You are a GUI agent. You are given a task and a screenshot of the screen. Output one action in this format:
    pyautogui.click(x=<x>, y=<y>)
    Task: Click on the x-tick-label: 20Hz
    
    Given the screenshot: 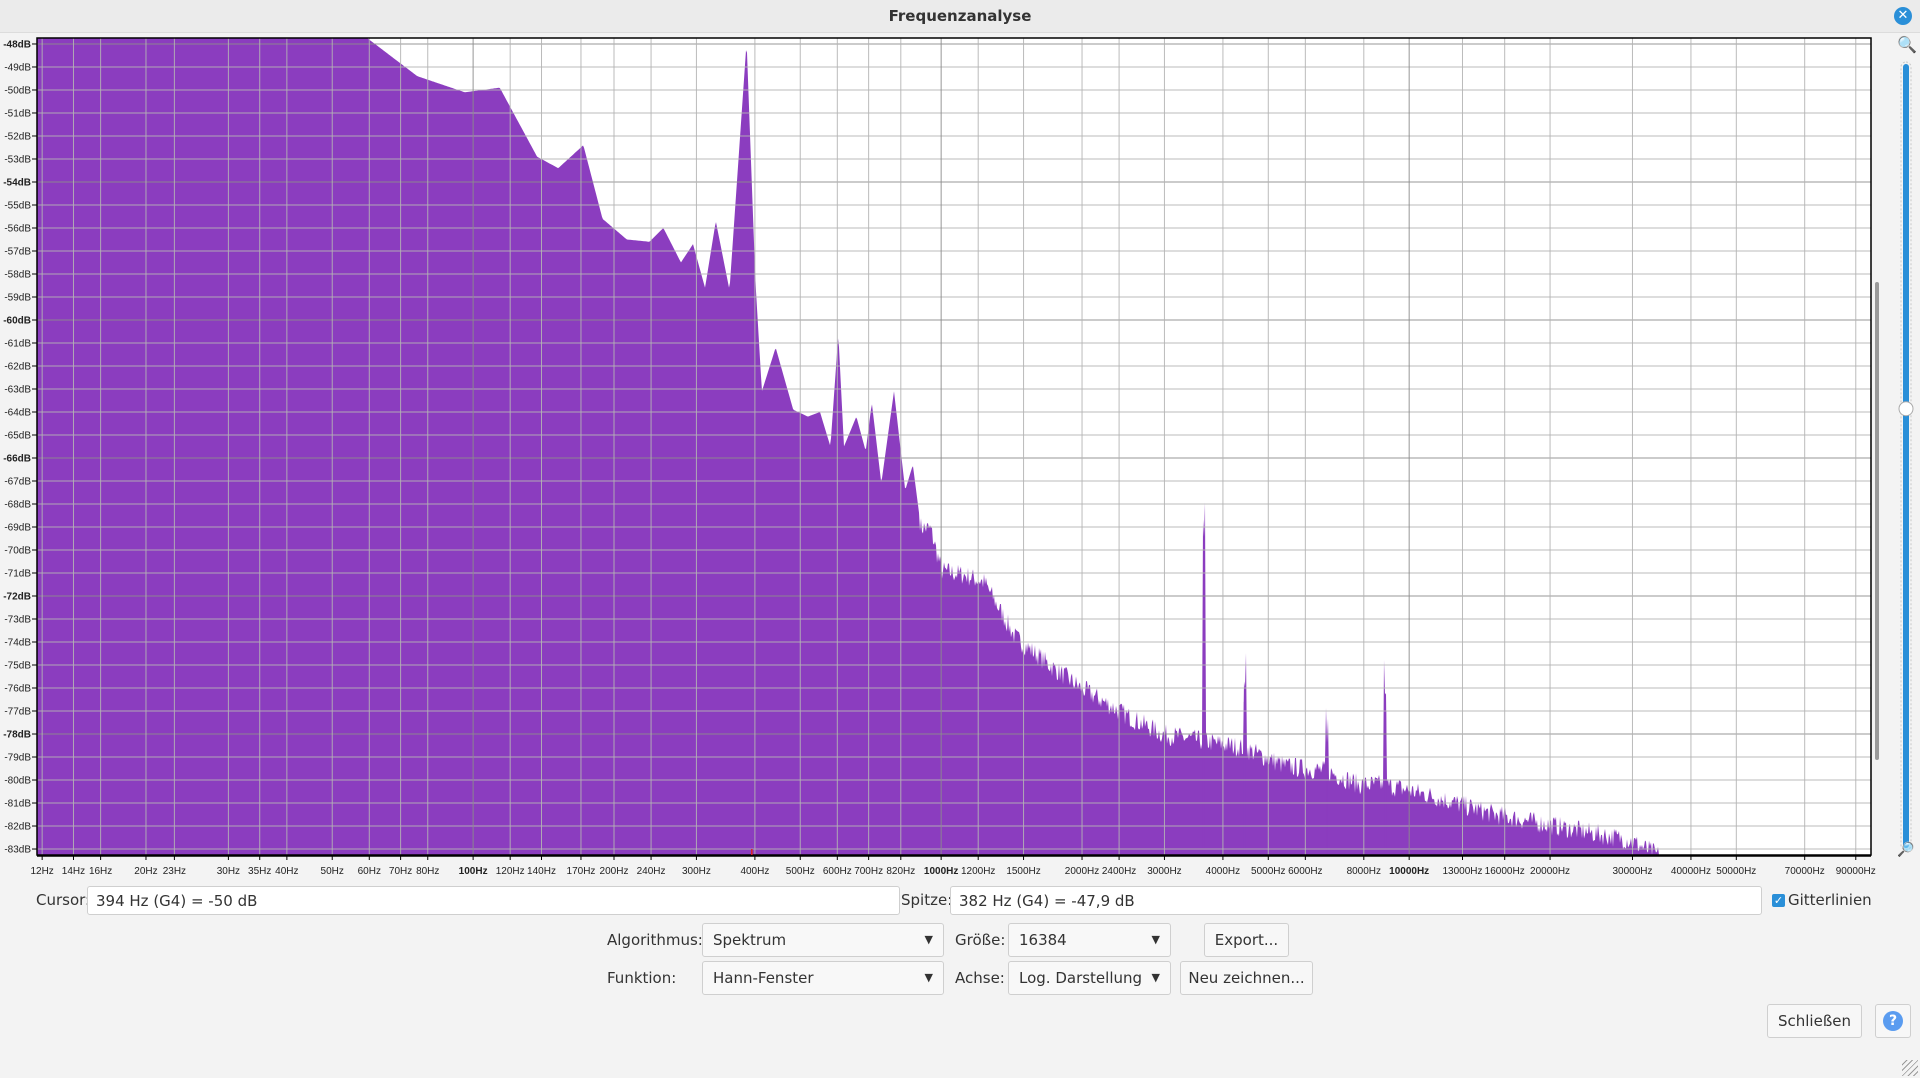 What is the action you would take?
    pyautogui.click(x=145, y=871)
    